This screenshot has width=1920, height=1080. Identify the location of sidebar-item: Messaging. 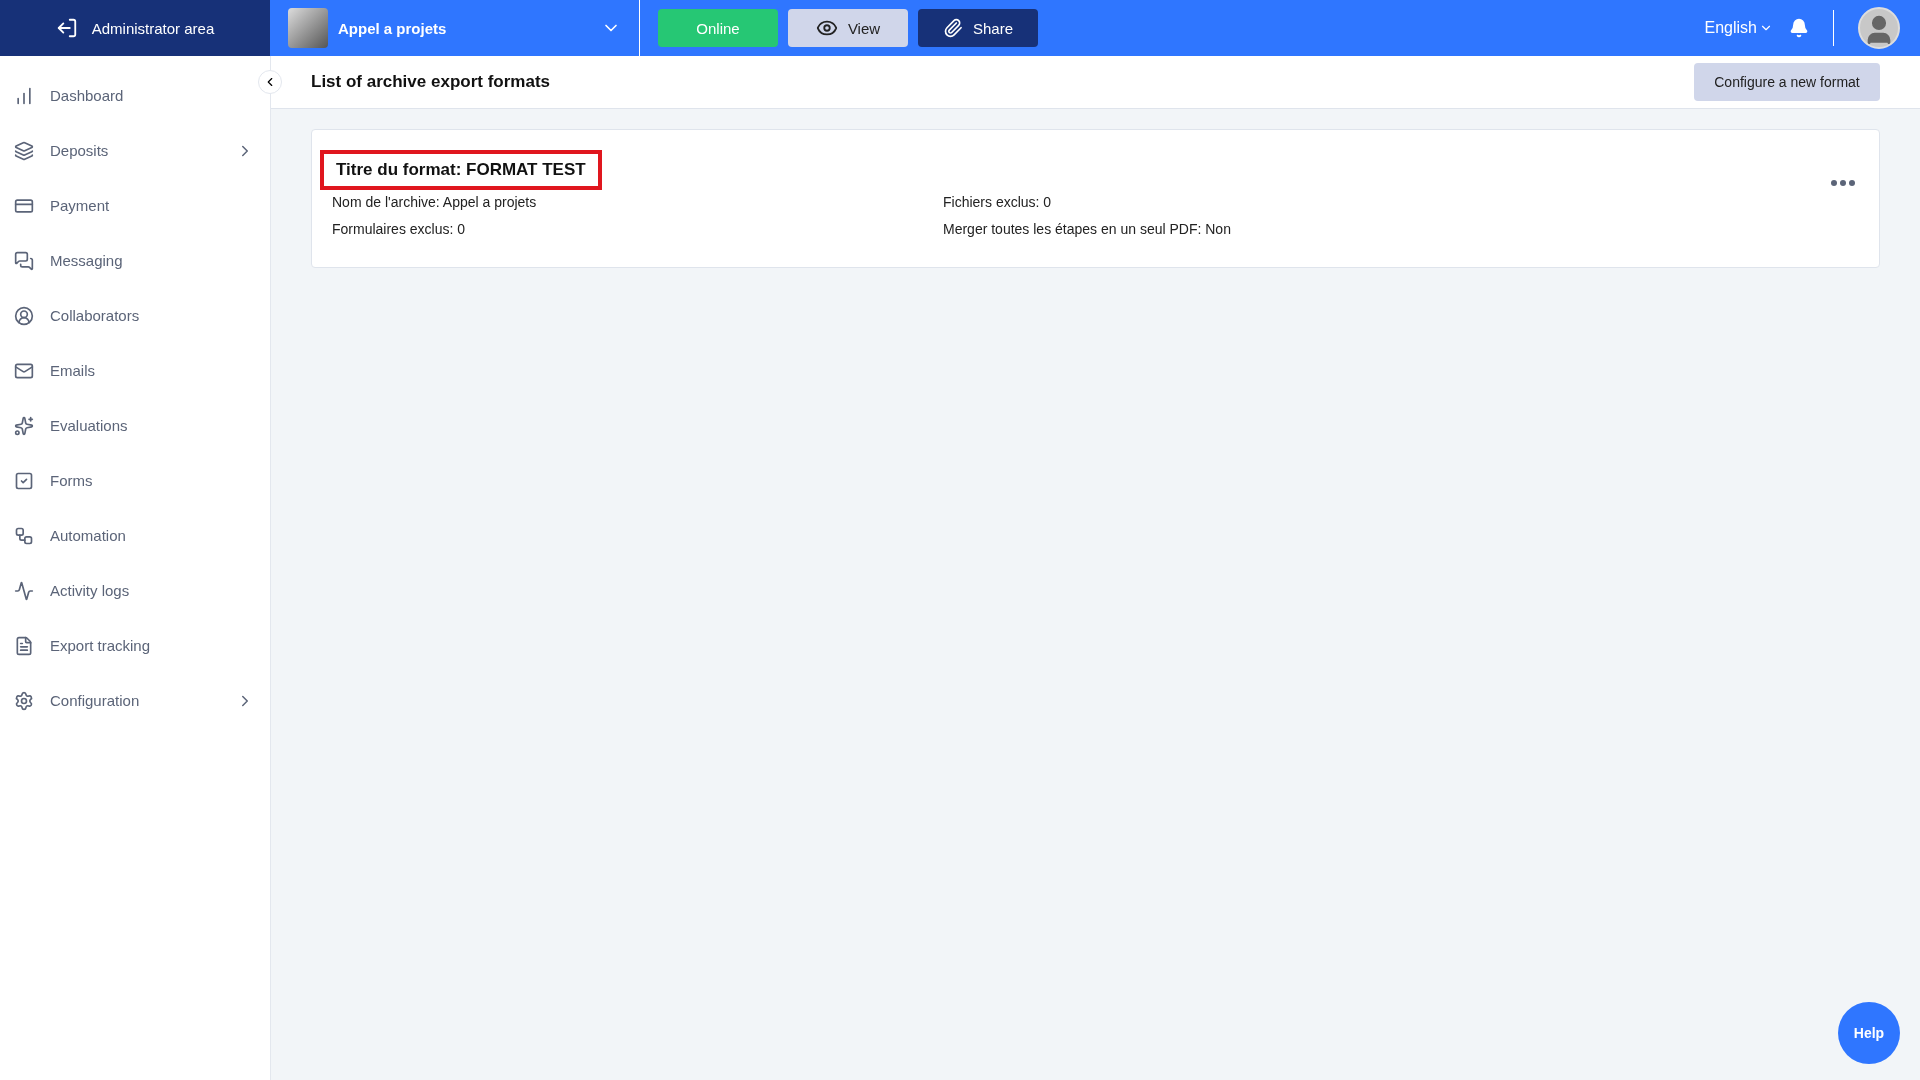
(135, 260).